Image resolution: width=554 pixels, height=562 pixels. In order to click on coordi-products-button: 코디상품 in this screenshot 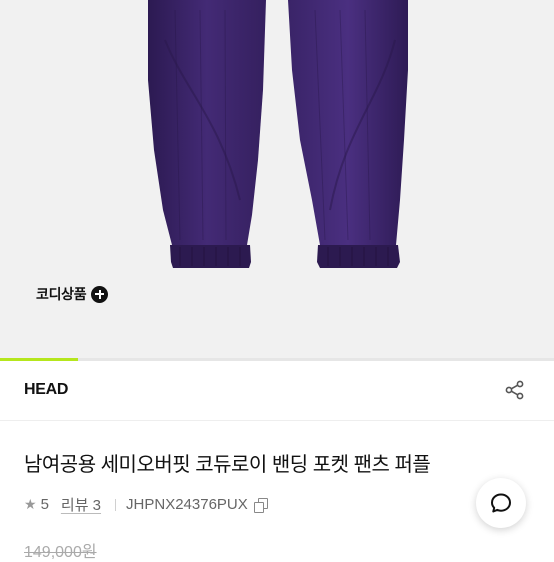, I will do `click(72, 294)`.